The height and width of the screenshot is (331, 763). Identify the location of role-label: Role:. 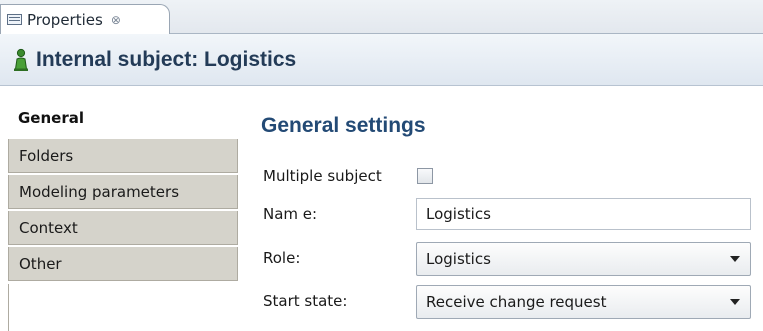
(282, 258).